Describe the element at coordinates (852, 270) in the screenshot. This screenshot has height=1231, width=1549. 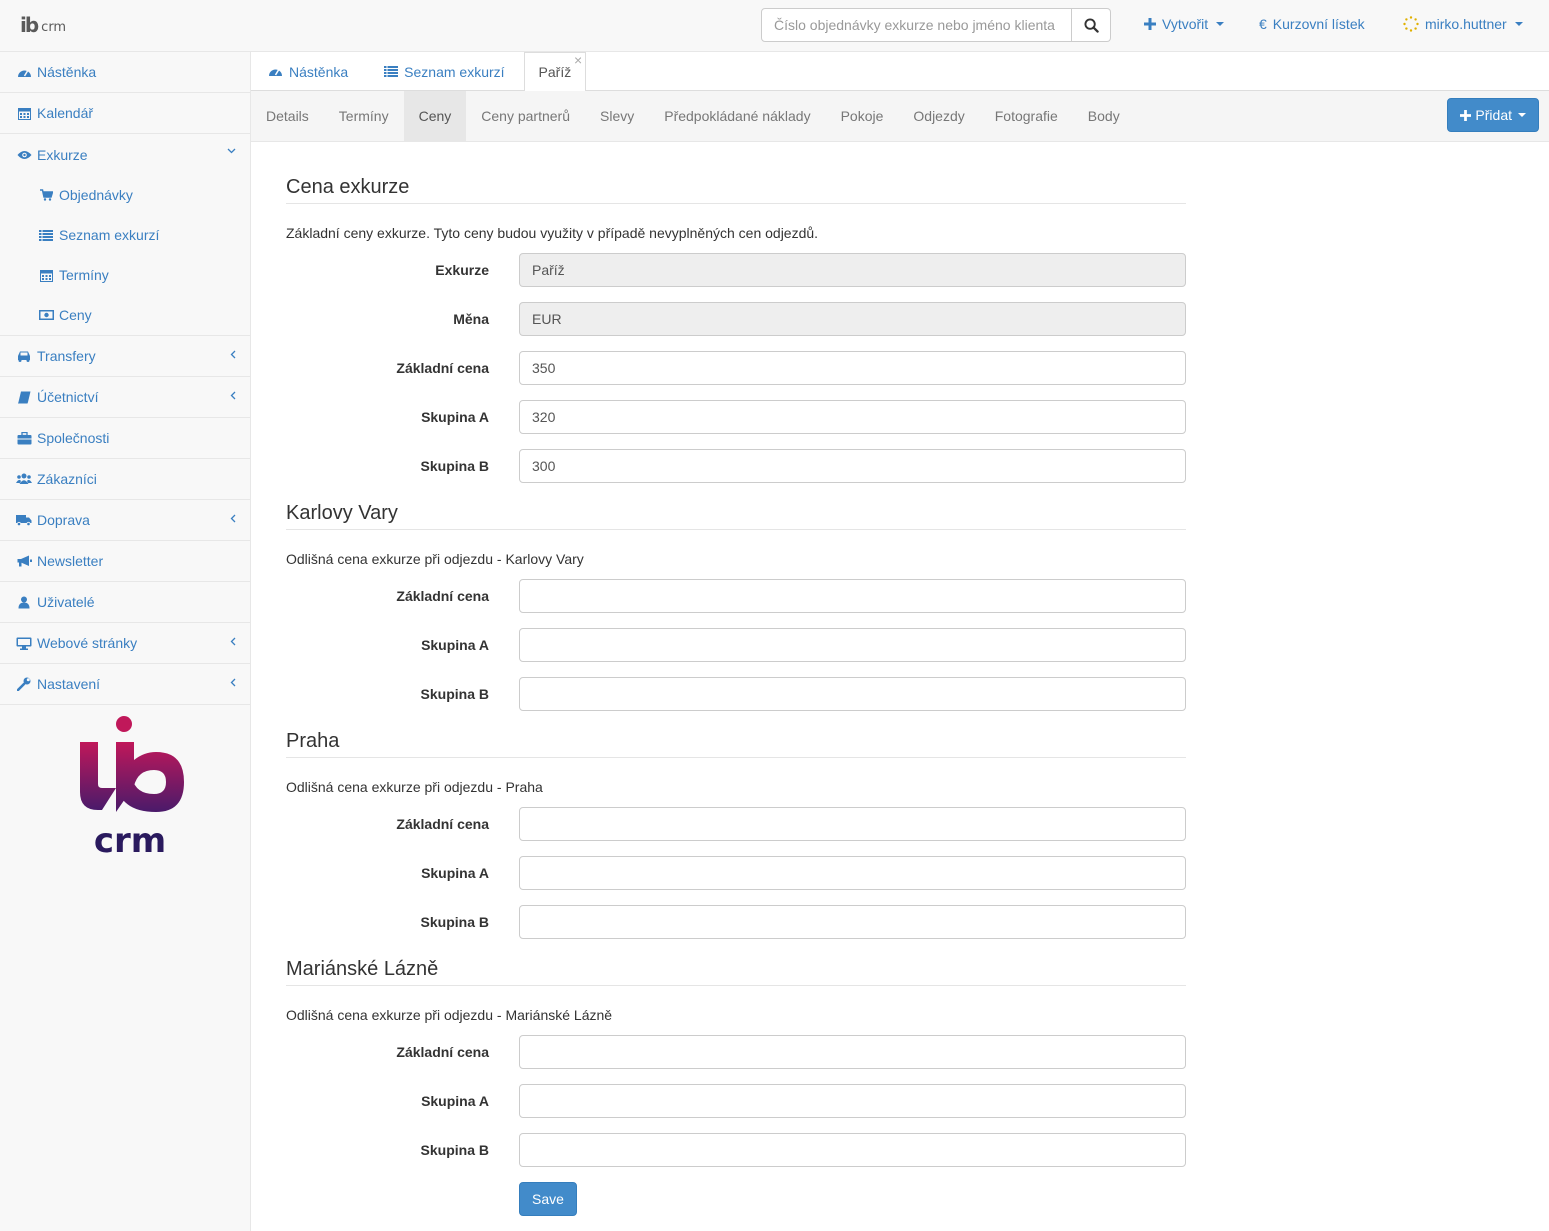
I see `excursion-field` at that location.